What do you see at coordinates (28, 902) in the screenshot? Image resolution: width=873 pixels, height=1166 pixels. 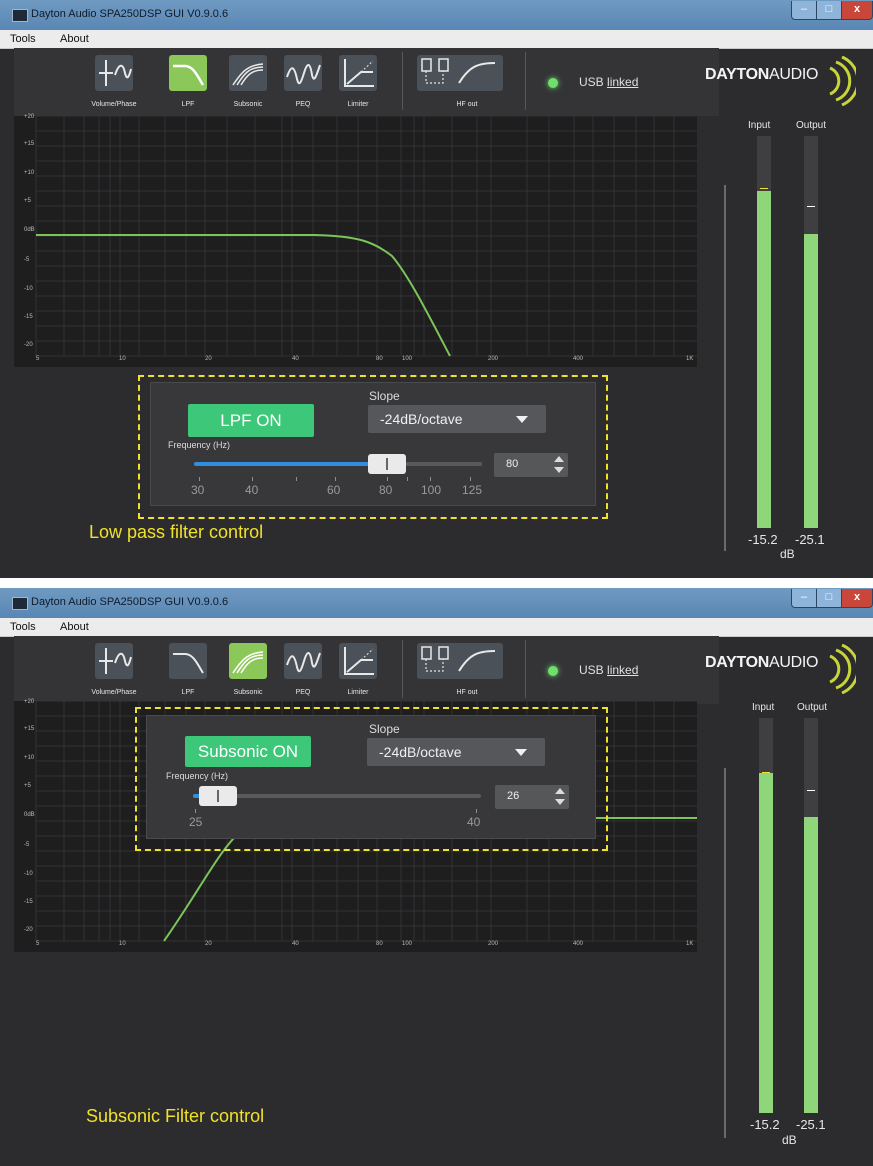 I see `y-tick-label: -15` at bounding box center [28, 902].